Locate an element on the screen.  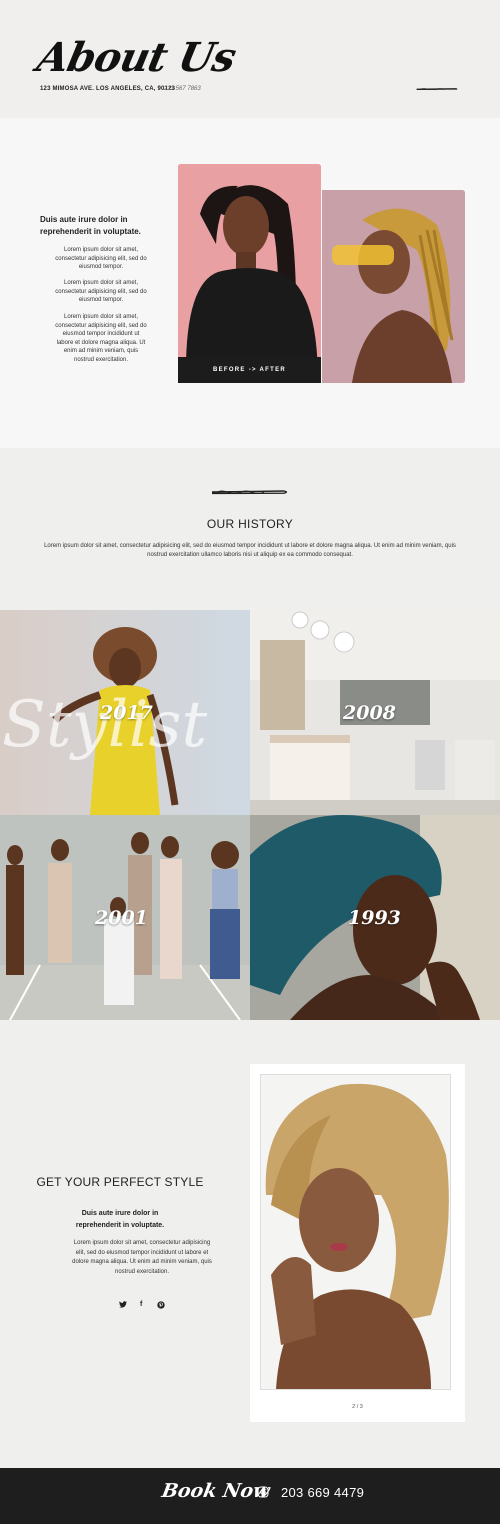
year-label: 2017 is located at coordinates (126, 713).